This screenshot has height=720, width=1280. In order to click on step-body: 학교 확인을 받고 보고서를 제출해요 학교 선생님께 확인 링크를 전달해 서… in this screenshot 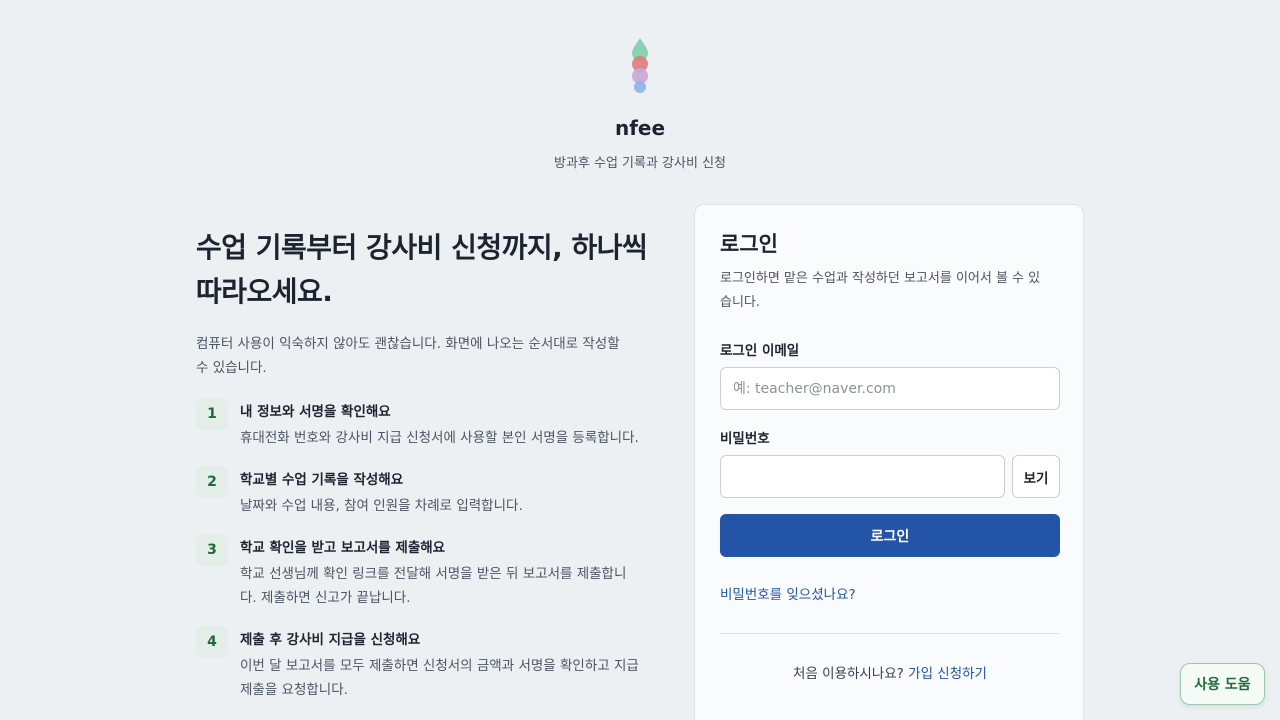, I will do `click(440, 574)`.